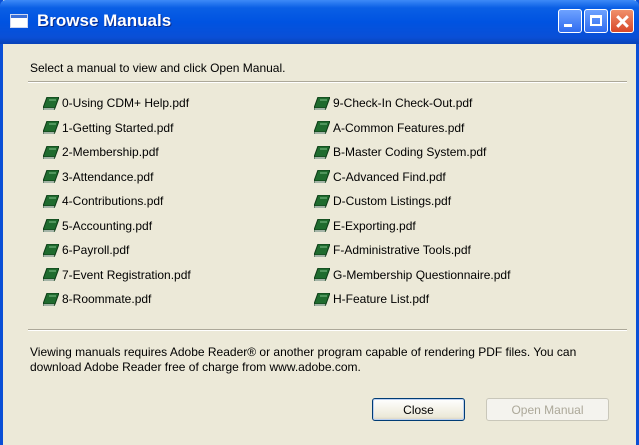 This screenshot has width=639, height=445. I want to click on manual-item: C-Advanced Find.pdf, so click(412, 177).